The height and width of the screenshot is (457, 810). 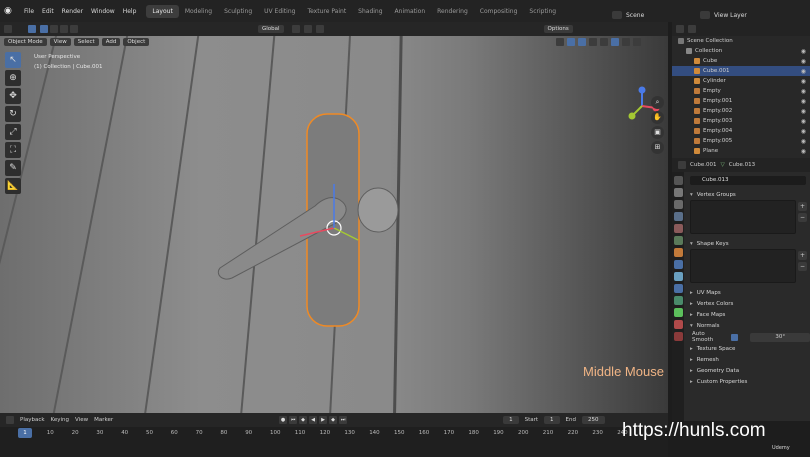 I want to click on view-layer-selector: View Layer, so click(x=723, y=15).